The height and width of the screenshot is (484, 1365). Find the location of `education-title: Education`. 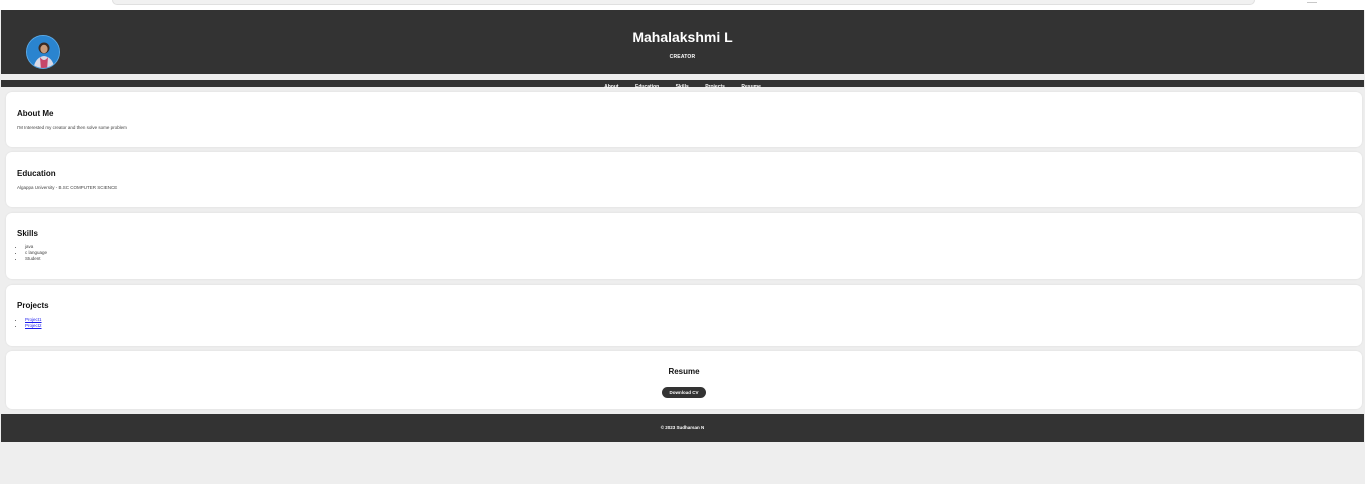

education-title: Education is located at coordinates (36, 173).